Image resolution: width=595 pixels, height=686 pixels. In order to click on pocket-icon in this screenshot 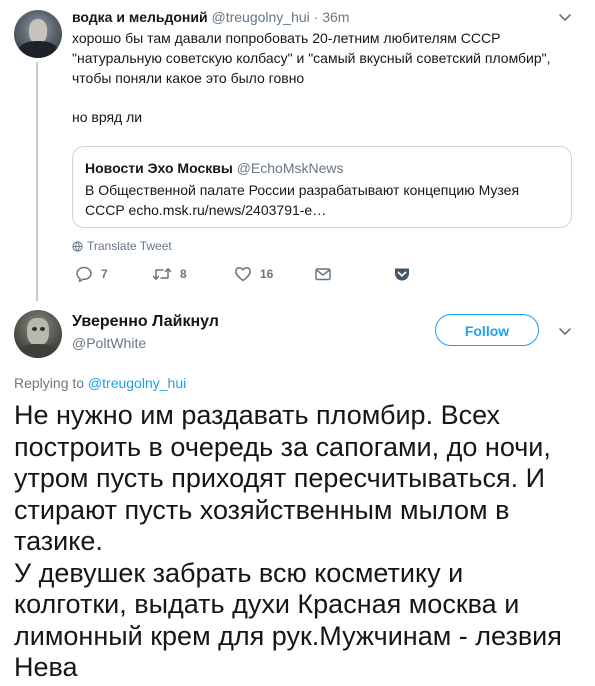, I will do `click(402, 274)`.